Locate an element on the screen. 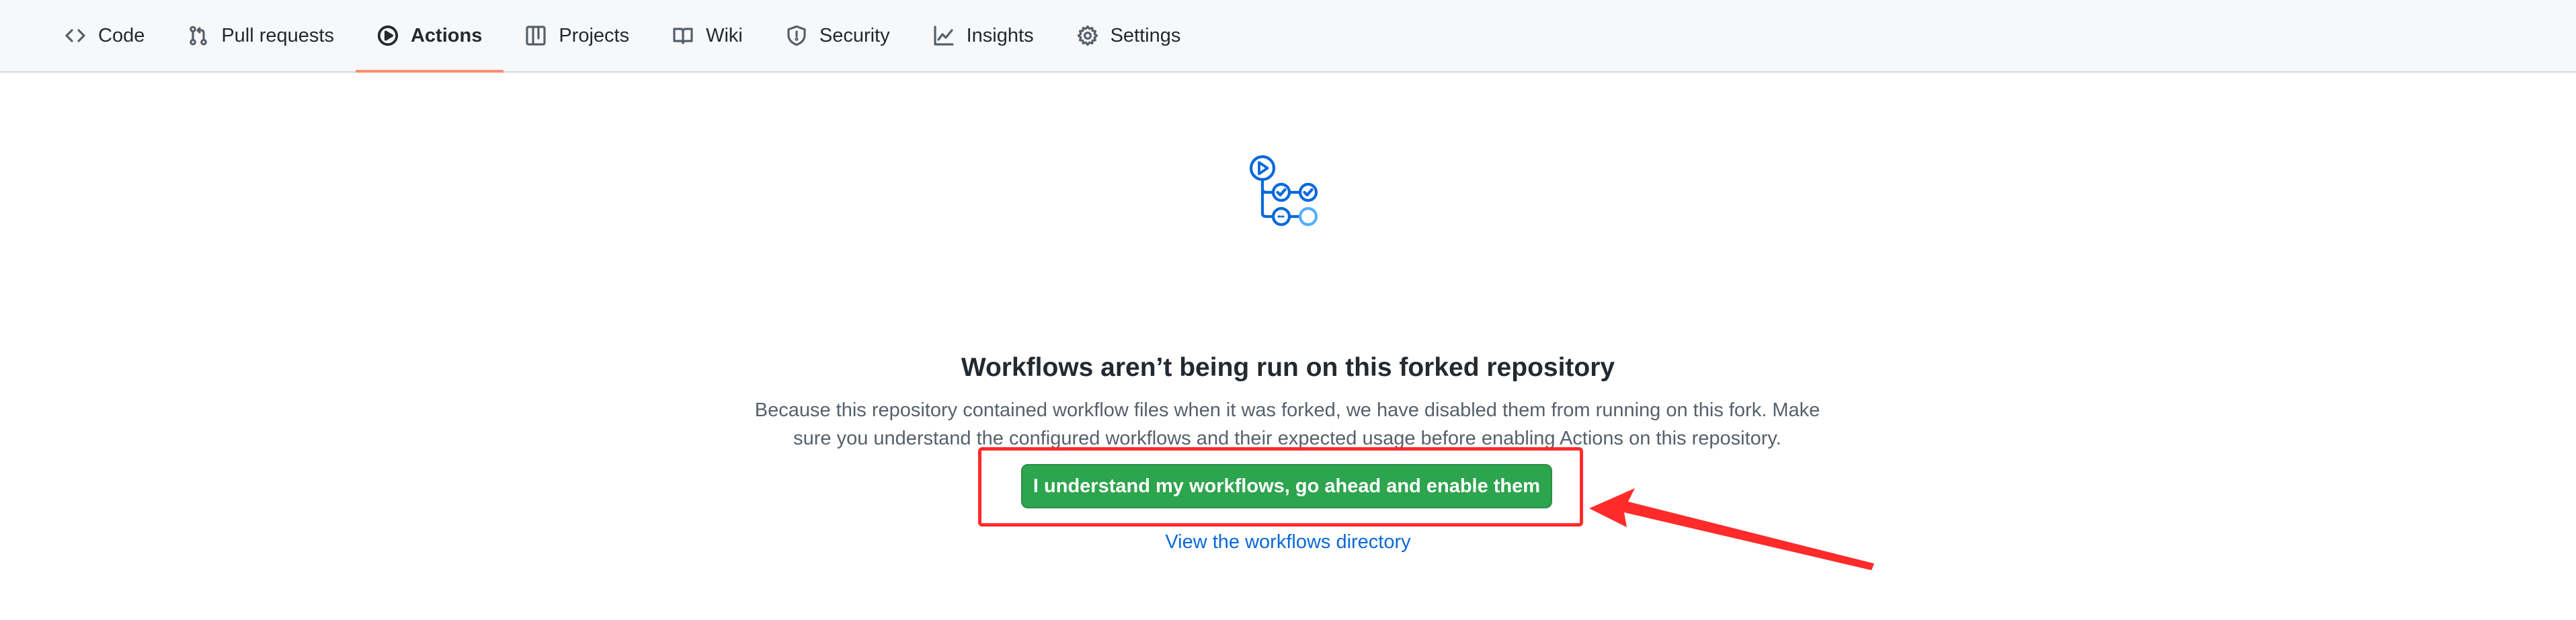  tab-insights: Insights is located at coordinates (983, 35).